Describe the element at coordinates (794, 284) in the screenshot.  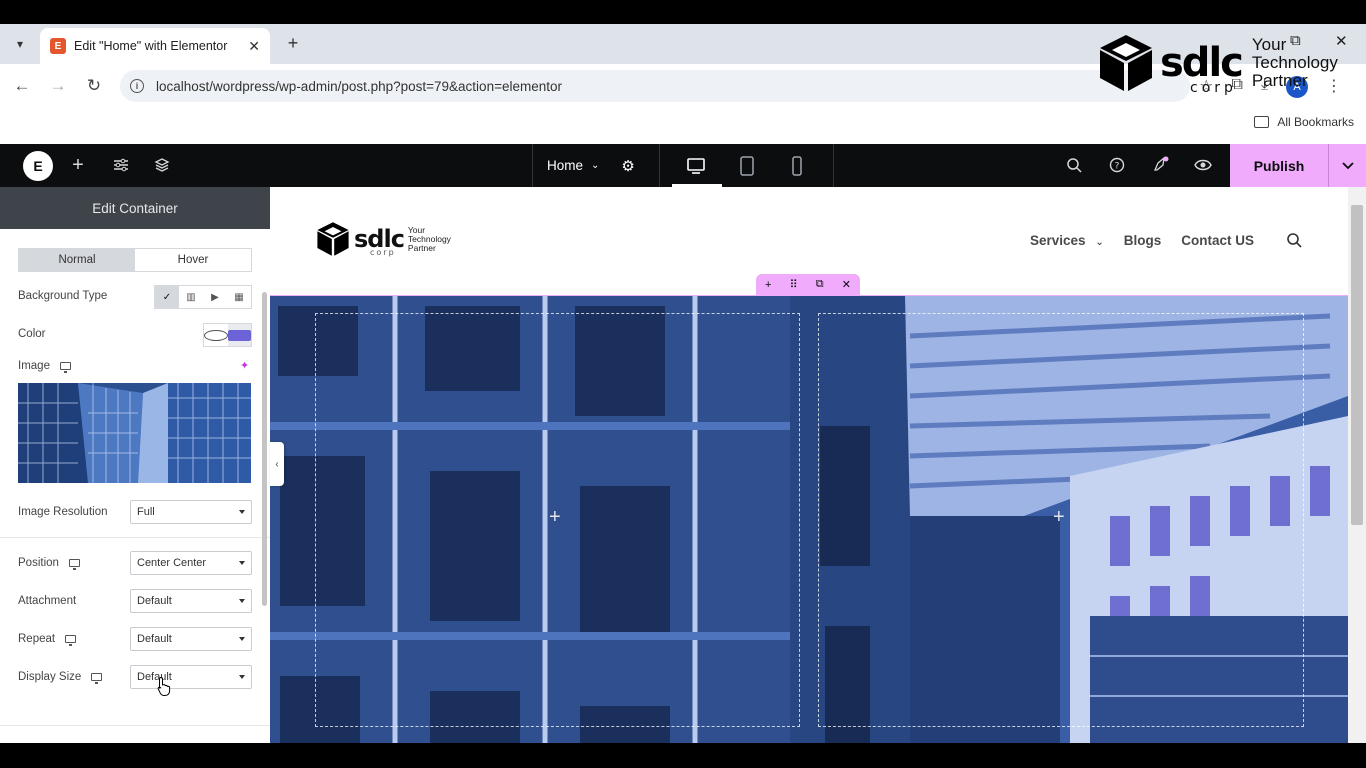
I see `drag-handle-icon: ⠿` at that location.